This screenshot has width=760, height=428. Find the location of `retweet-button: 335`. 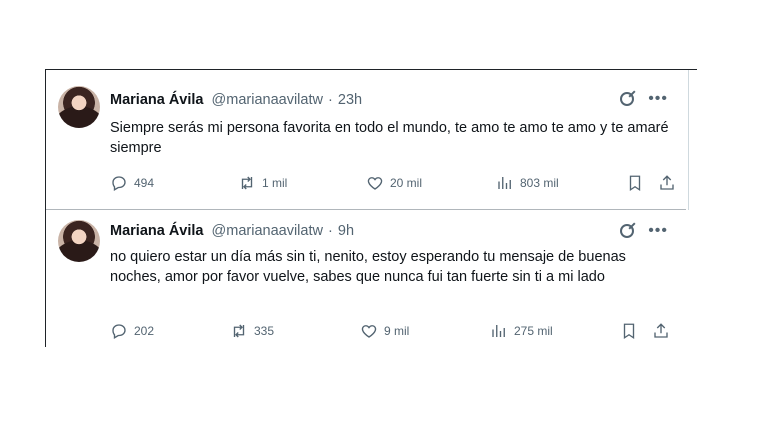

retweet-button: 335 is located at coordinates (252, 331).